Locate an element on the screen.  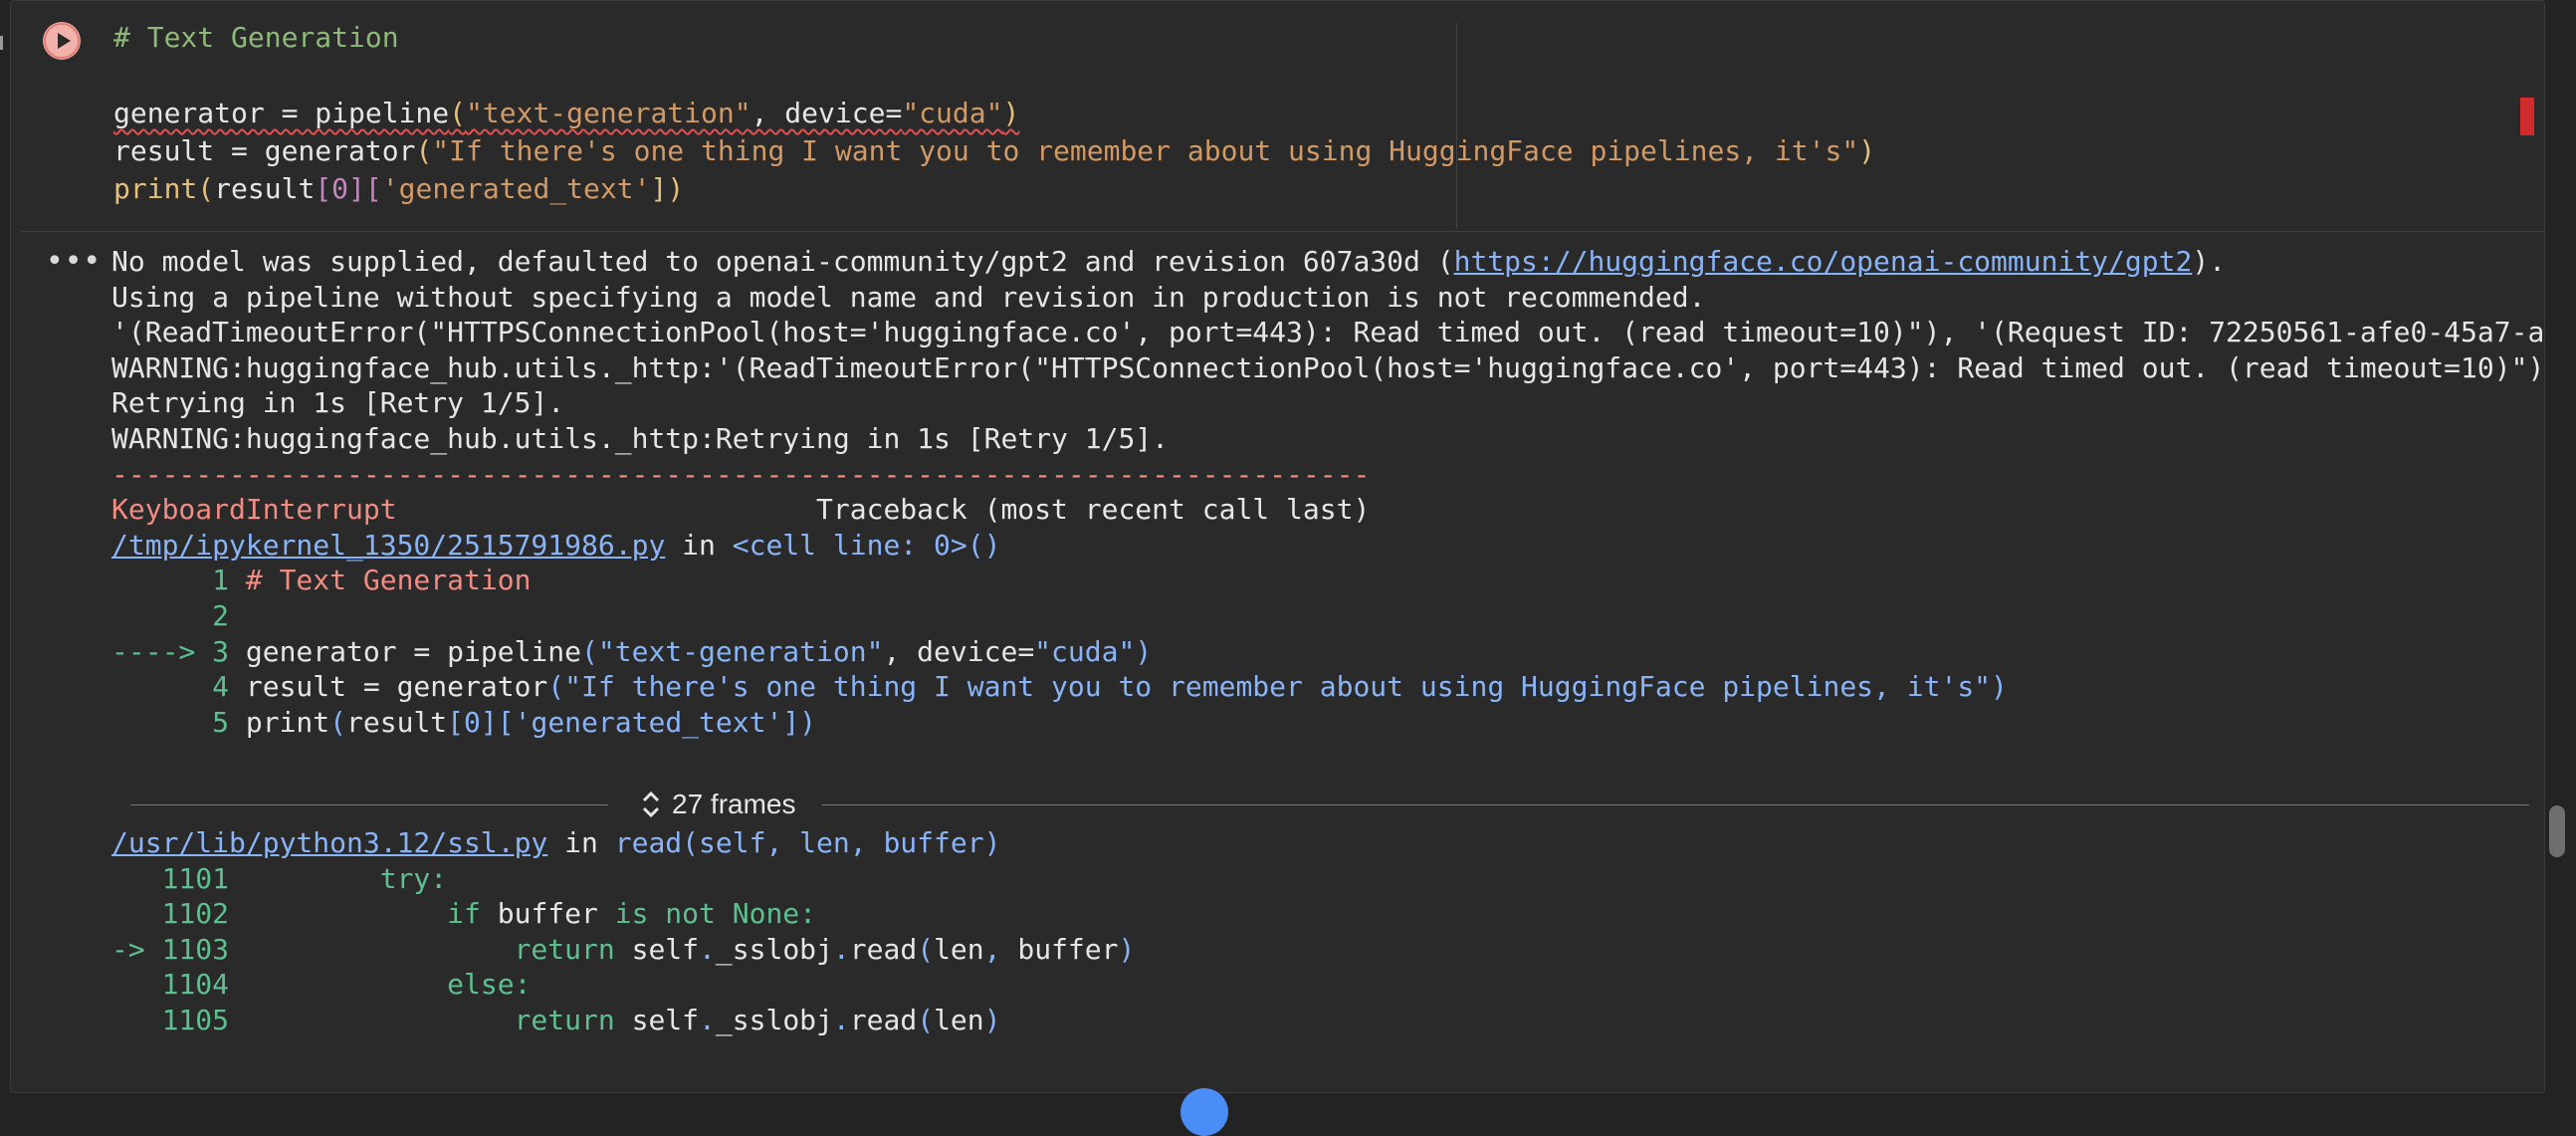
code-line-token: , device= is located at coordinates (827, 113).